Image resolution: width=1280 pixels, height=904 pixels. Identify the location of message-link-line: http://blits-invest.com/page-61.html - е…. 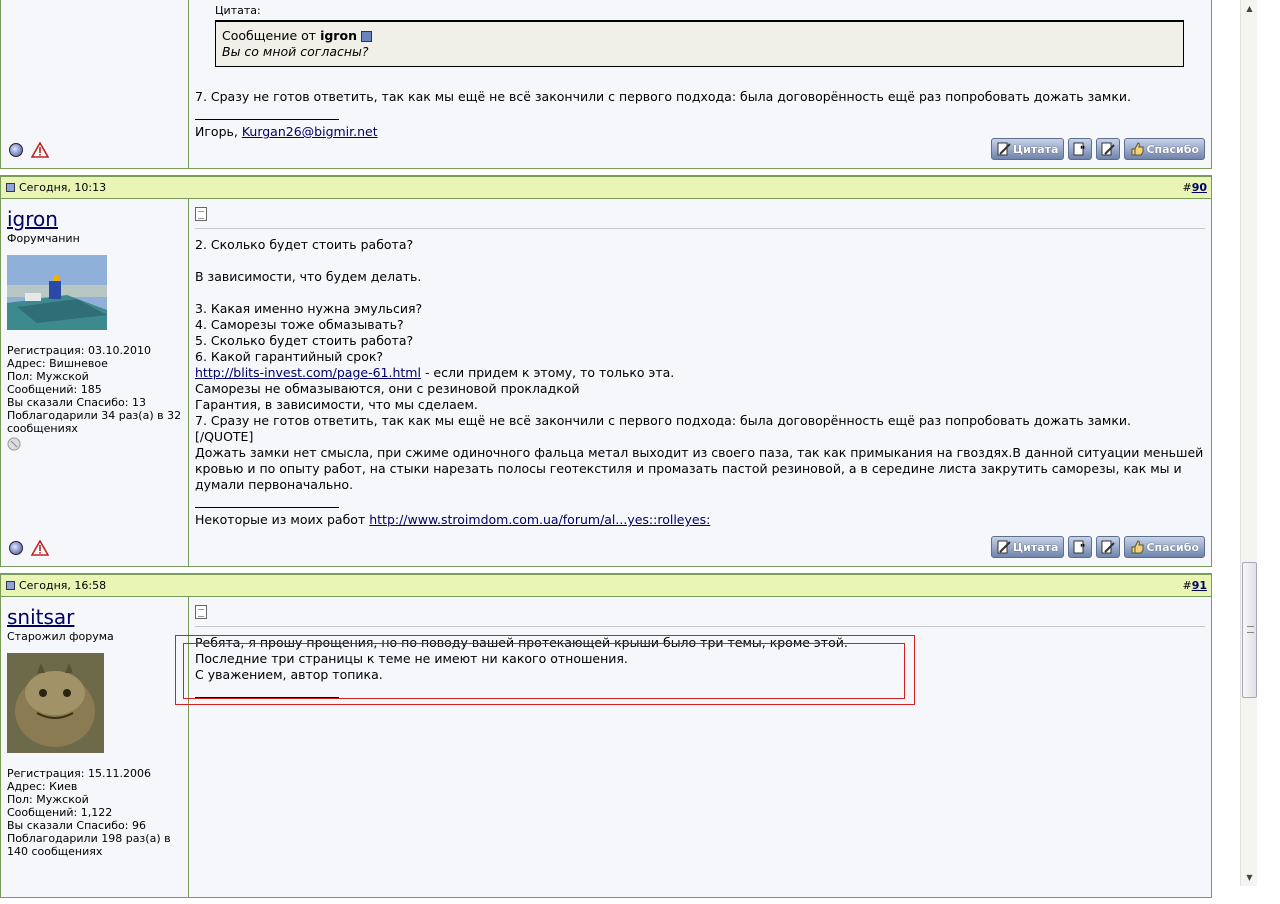
(700, 373).